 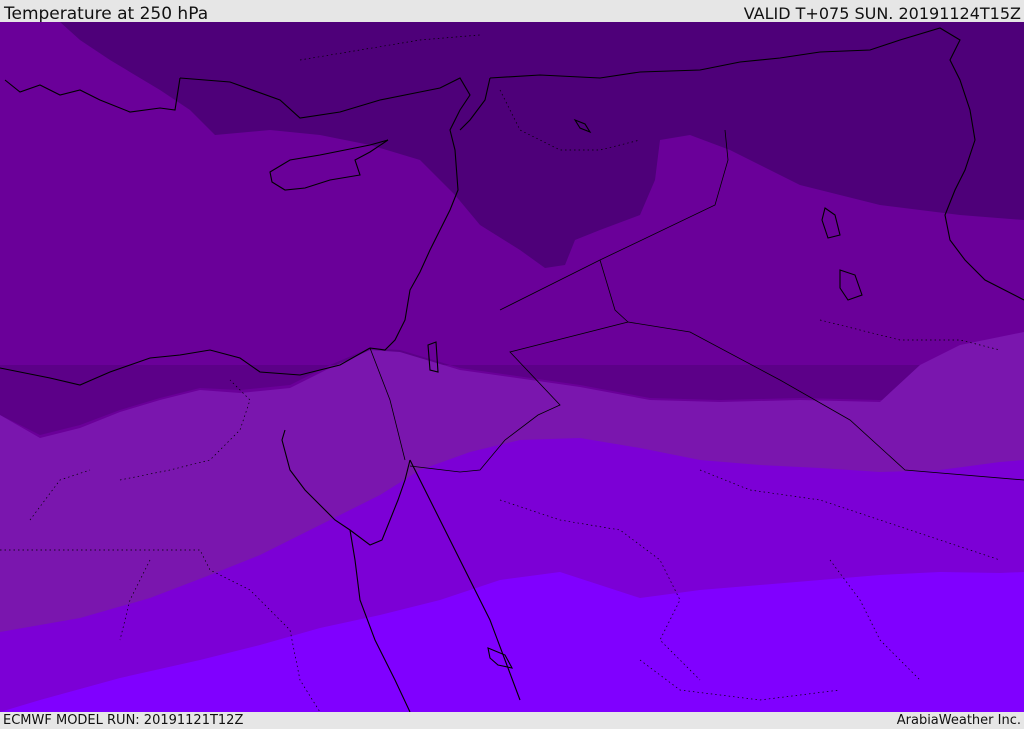 What do you see at coordinates (123, 720) in the screenshot?
I see `model-run-label: ECMWF MODEL RUN: 20191121T12Z` at bounding box center [123, 720].